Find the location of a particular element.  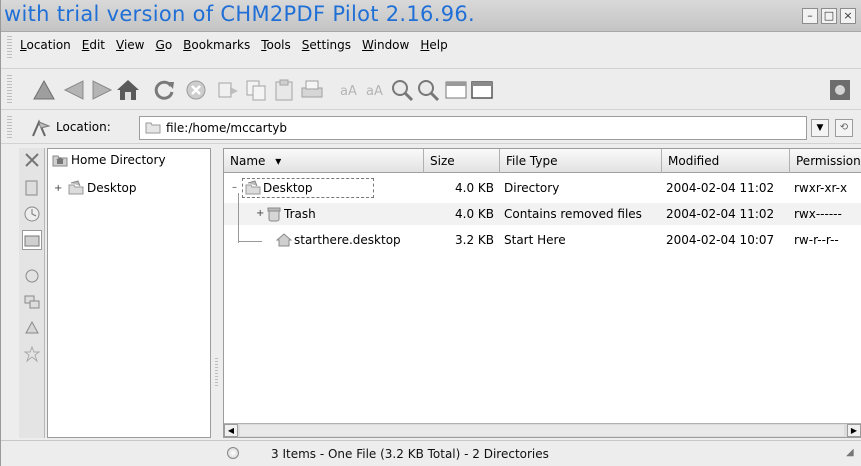

location-input: file:/home/mccartyb is located at coordinates (473, 128).